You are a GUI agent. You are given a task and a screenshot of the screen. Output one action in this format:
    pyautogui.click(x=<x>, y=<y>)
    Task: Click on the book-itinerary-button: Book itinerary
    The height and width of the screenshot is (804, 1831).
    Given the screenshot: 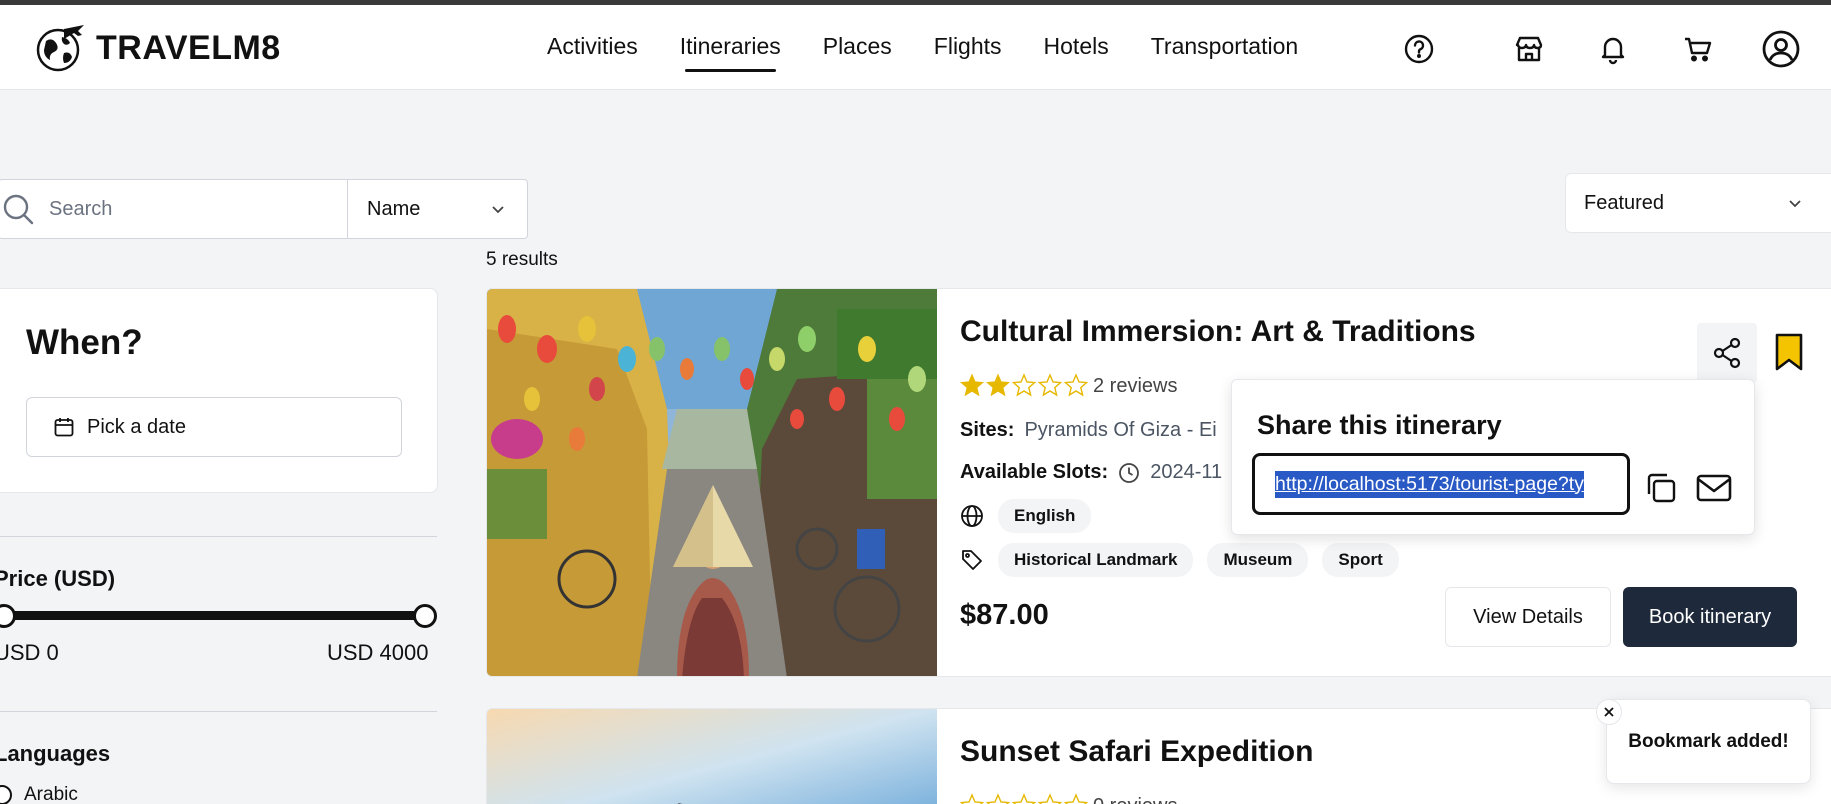 What is the action you would take?
    pyautogui.click(x=1710, y=617)
    